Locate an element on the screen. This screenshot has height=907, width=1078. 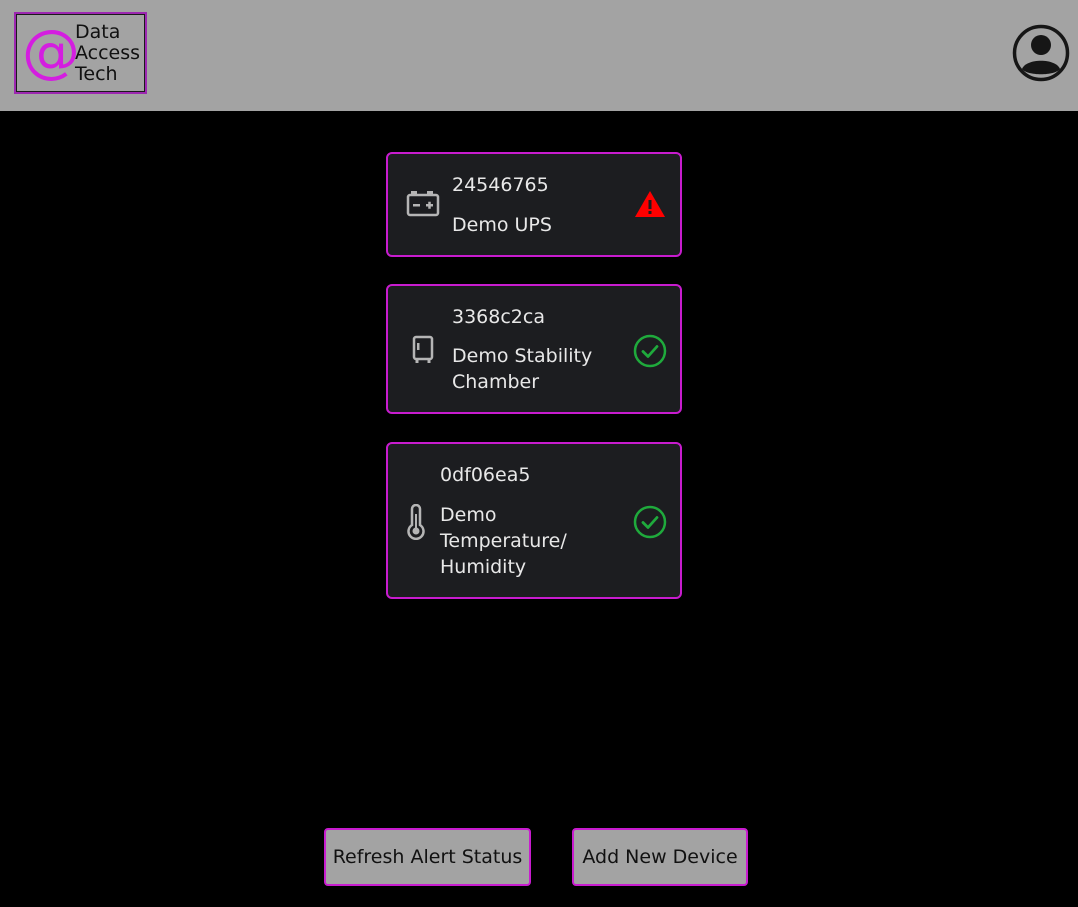
logo-at-symbol: @ is located at coordinates (51, 51).